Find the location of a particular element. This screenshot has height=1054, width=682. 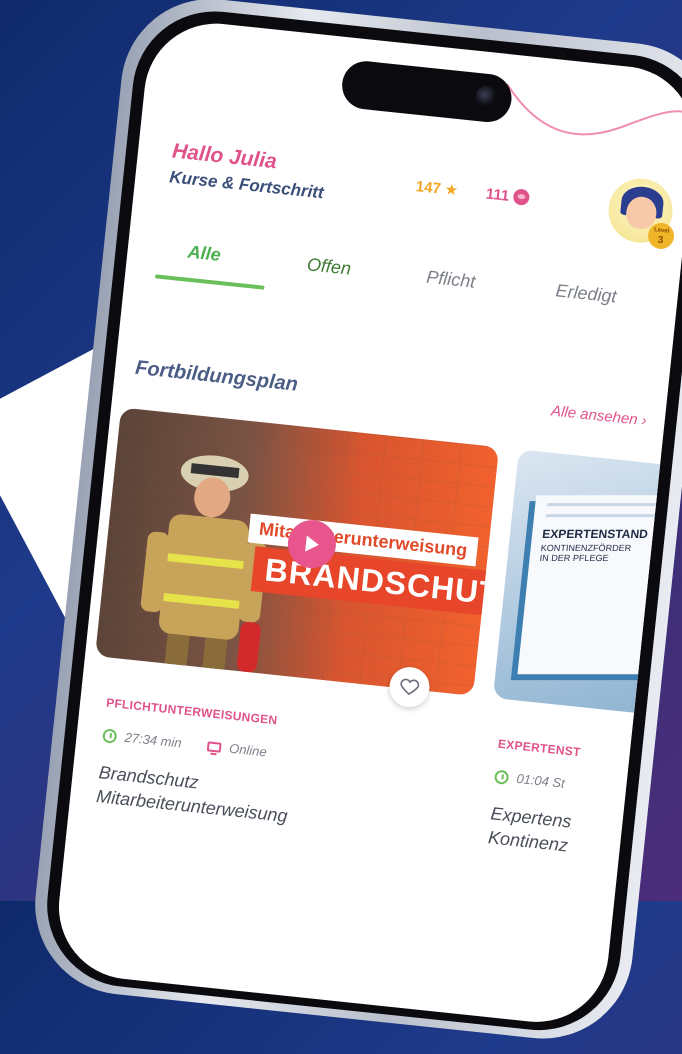

stars-count: 147 is located at coordinates (428, 187).